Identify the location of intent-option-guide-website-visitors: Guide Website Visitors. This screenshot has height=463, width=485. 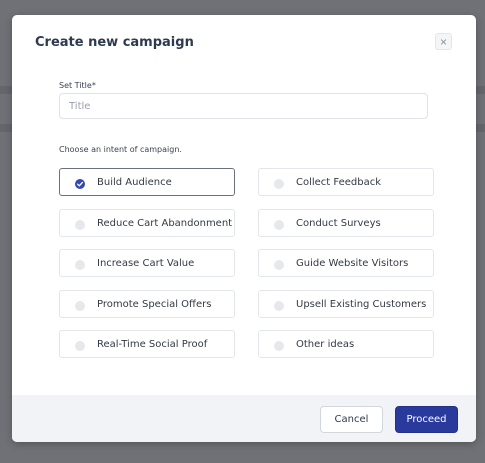
(346, 263).